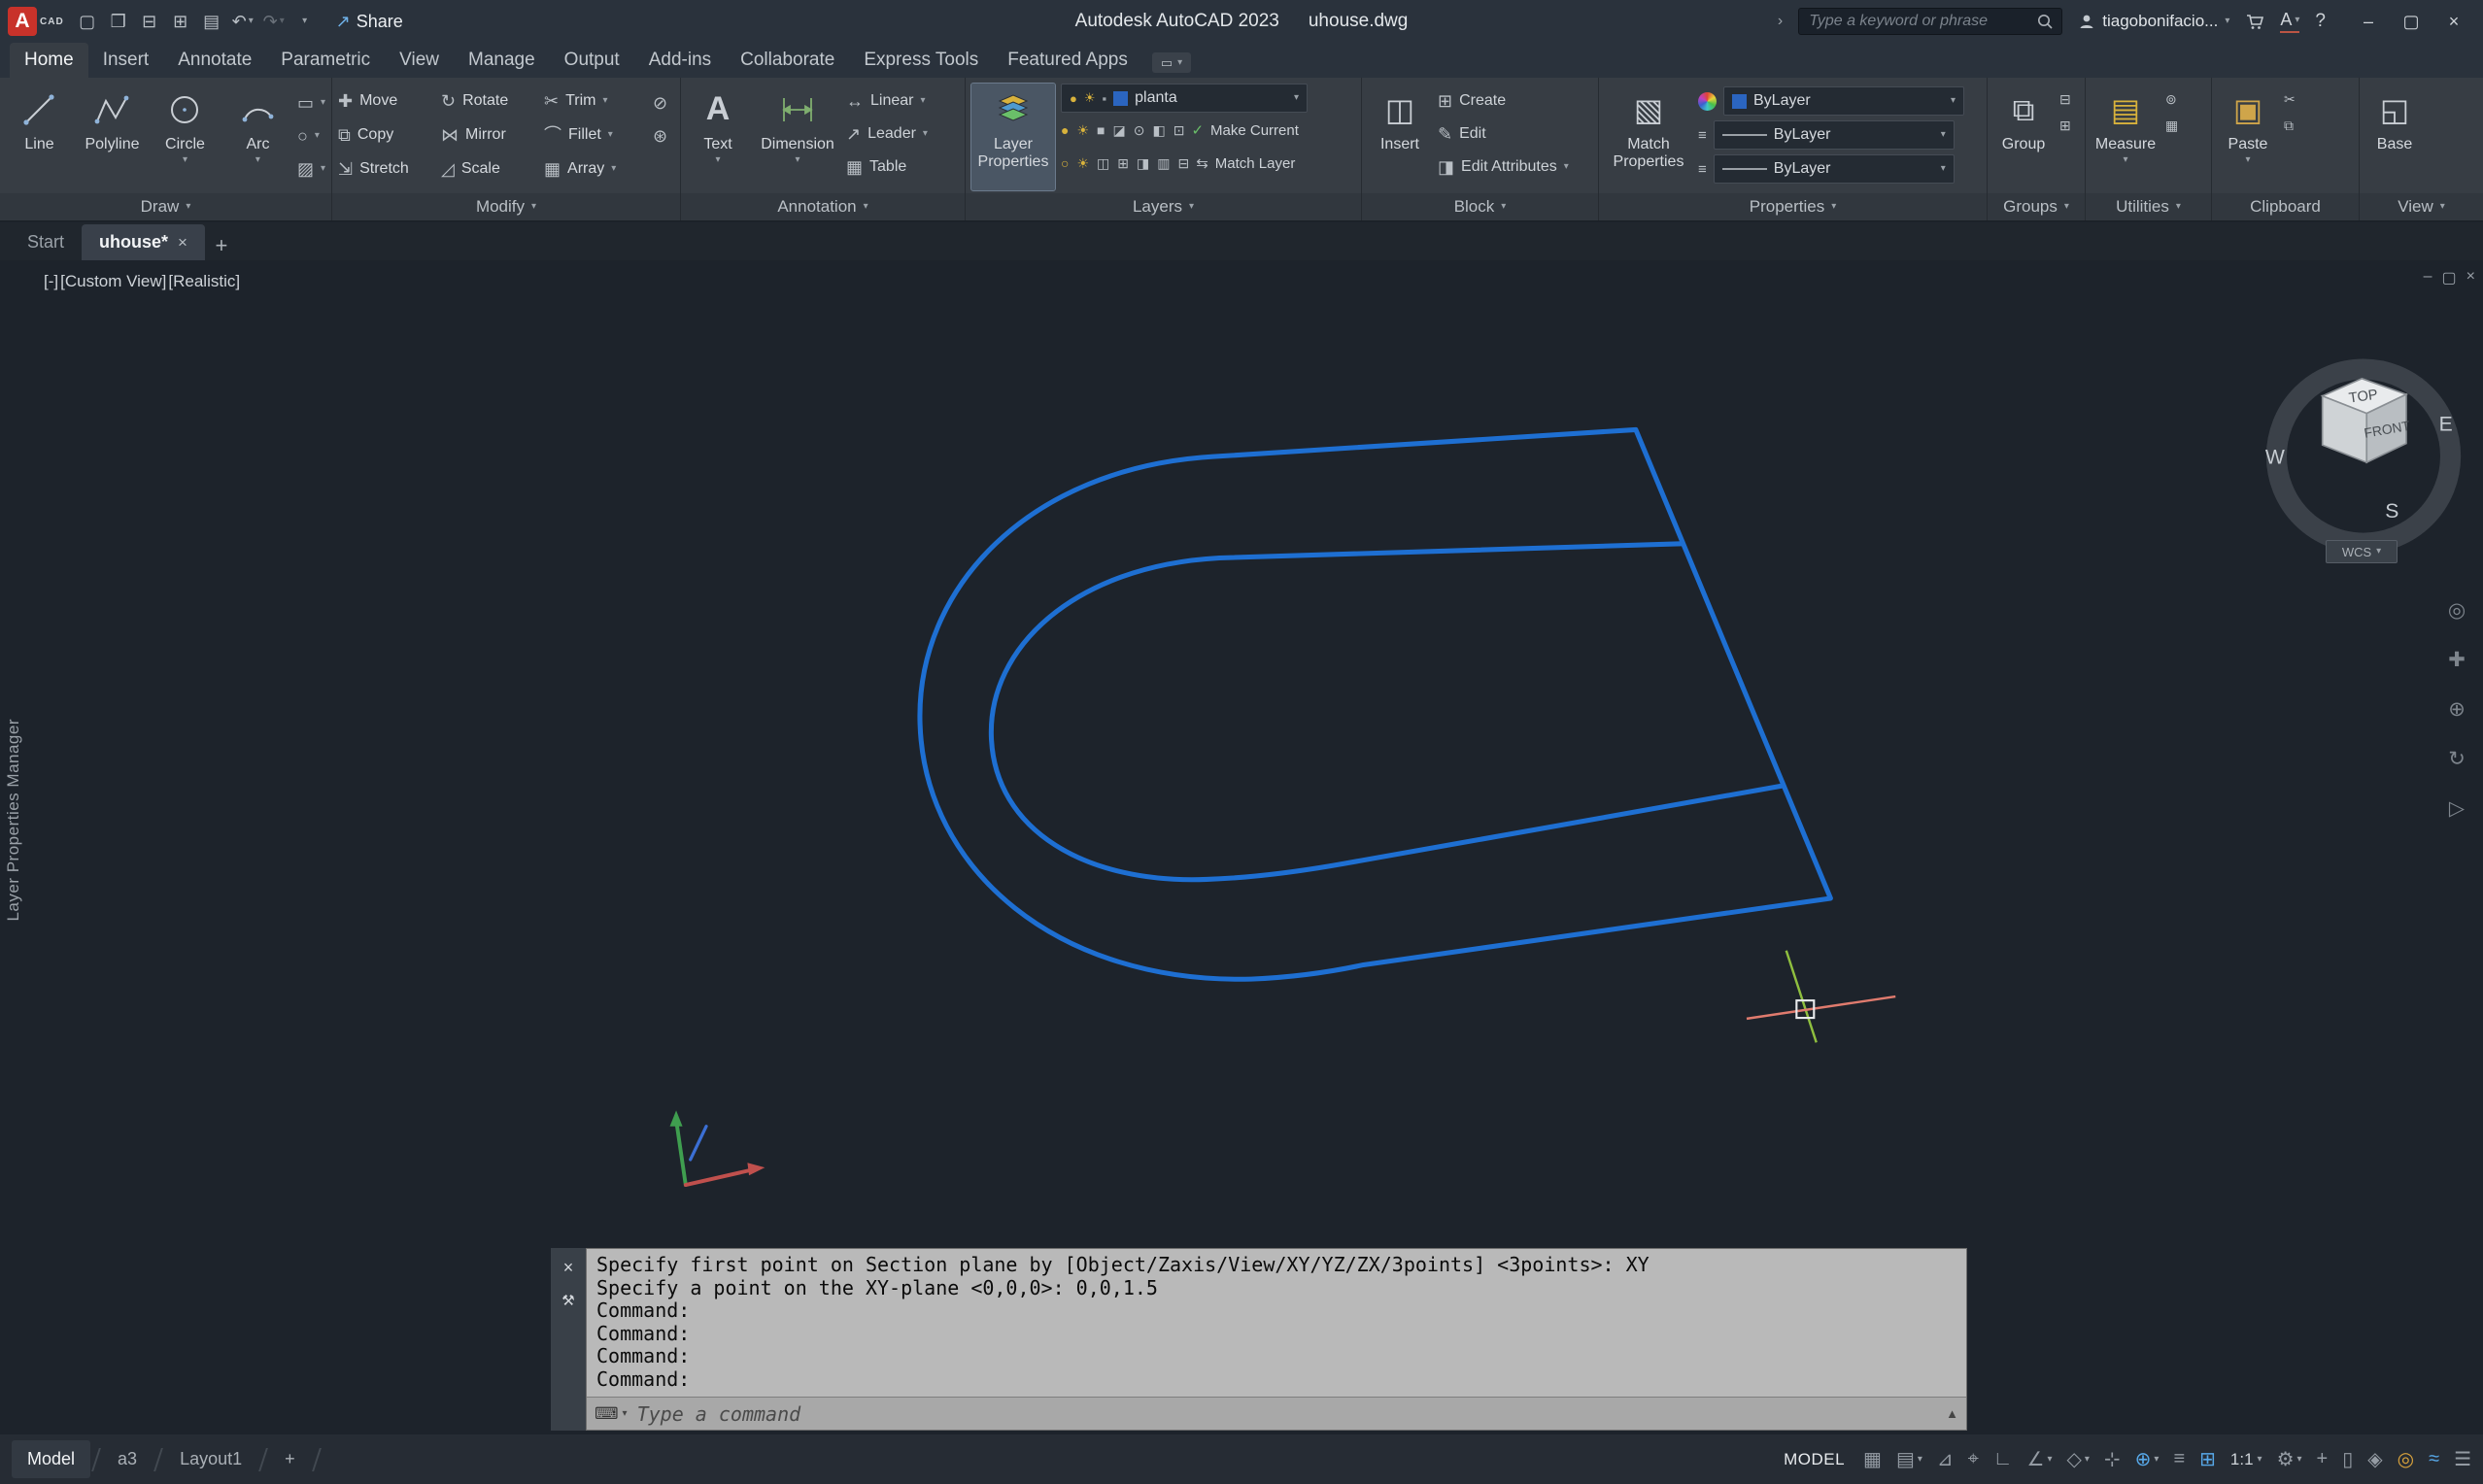 The height and width of the screenshot is (1484, 2483). What do you see at coordinates (2374, 1459) in the screenshot?
I see `lock-ui-button: ◈` at bounding box center [2374, 1459].